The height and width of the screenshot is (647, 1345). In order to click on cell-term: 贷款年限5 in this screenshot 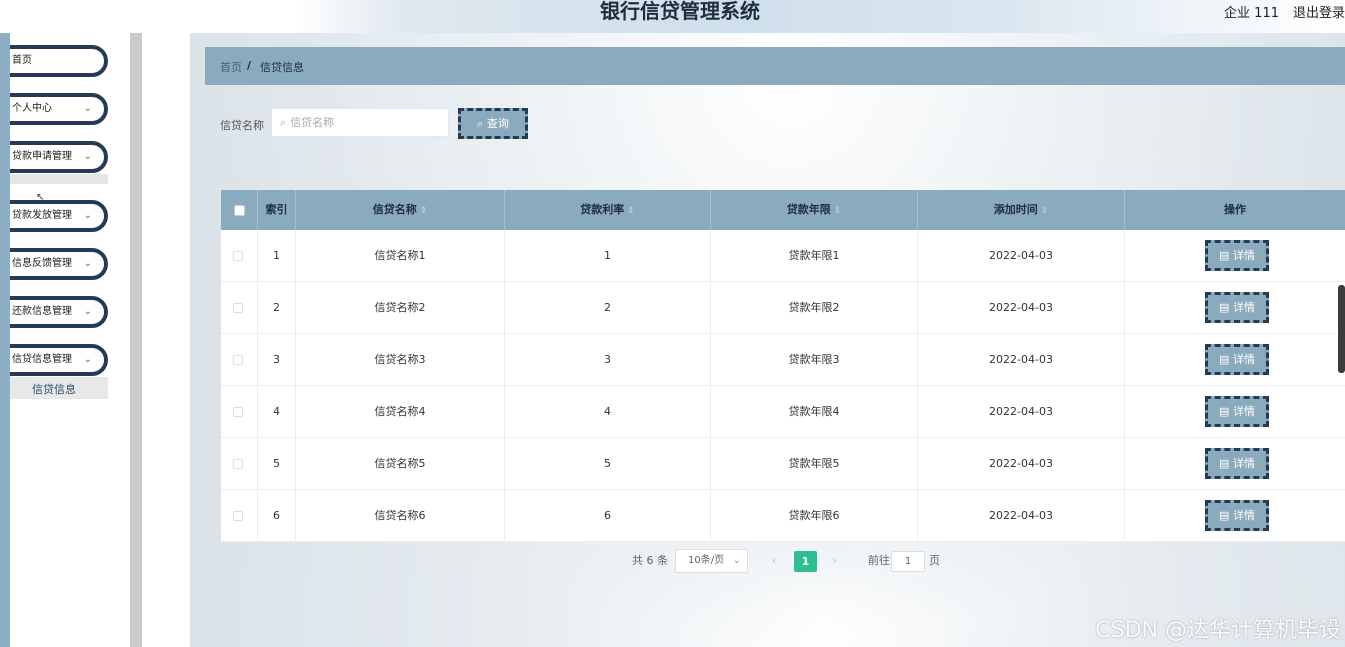, I will do `click(814, 464)`.